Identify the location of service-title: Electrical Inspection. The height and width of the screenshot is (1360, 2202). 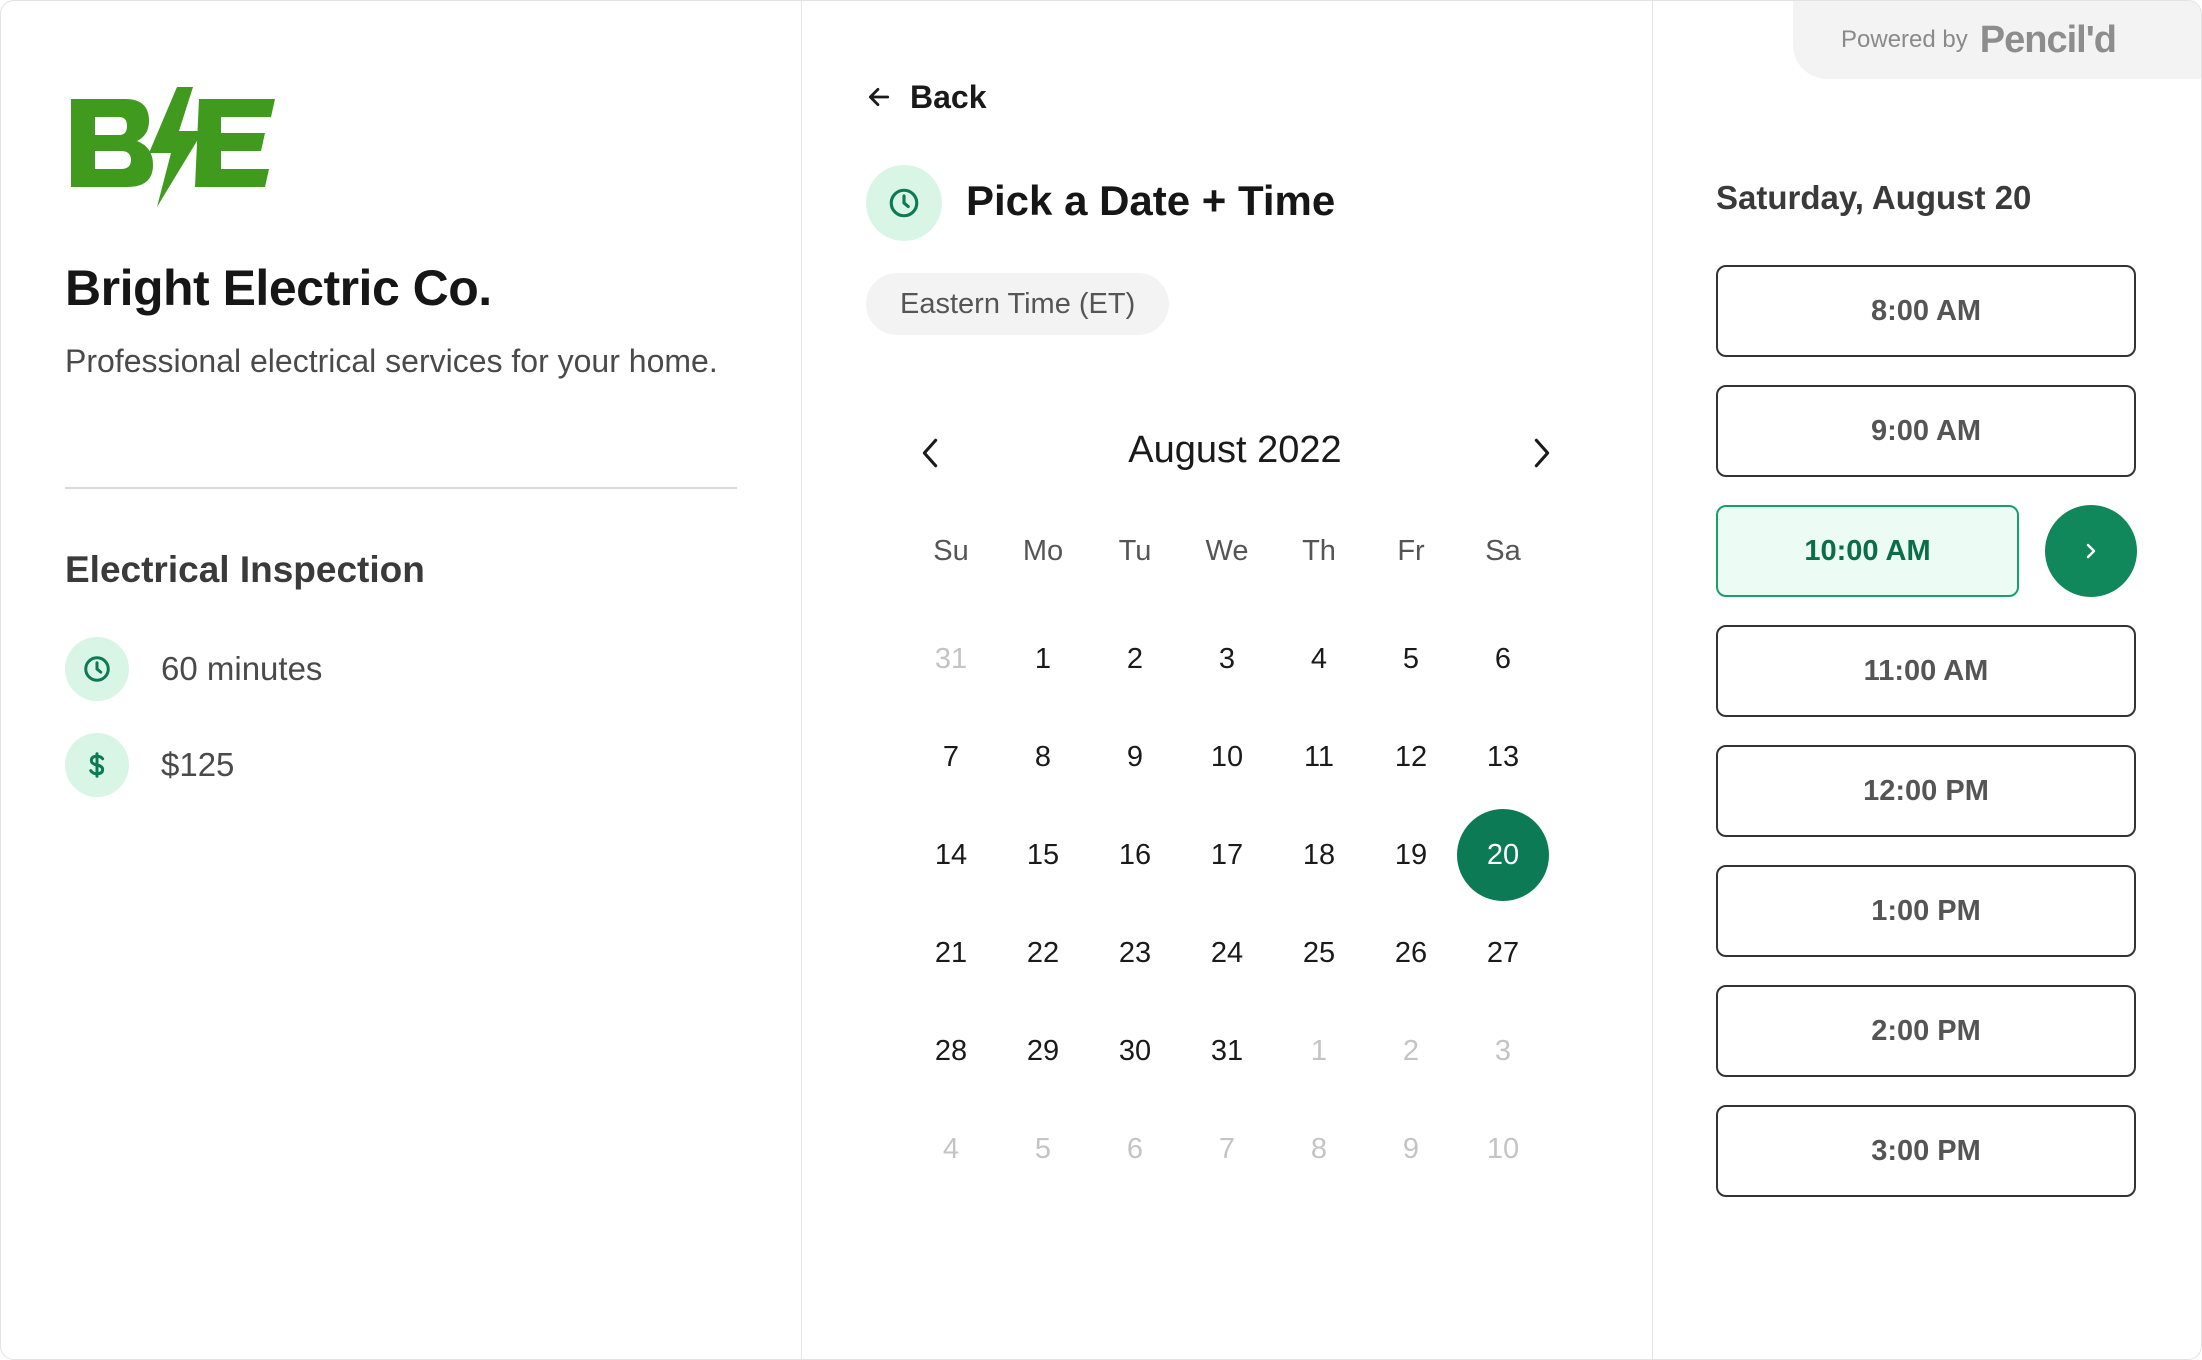
(245, 569).